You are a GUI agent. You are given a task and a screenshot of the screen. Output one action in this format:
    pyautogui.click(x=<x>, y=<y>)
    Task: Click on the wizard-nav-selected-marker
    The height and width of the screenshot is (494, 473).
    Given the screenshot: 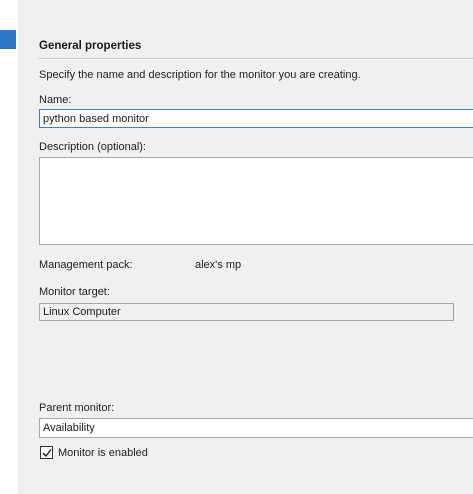 What is the action you would take?
    pyautogui.click(x=8, y=39)
    